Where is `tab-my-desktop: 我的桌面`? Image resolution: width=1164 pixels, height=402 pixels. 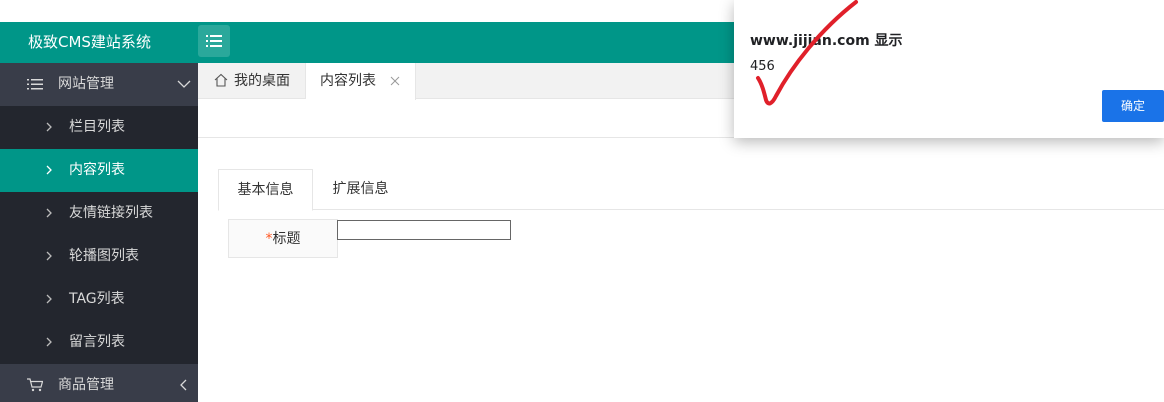
tab-my-desktop: 我的桌面 is located at coordinates (252, 81).